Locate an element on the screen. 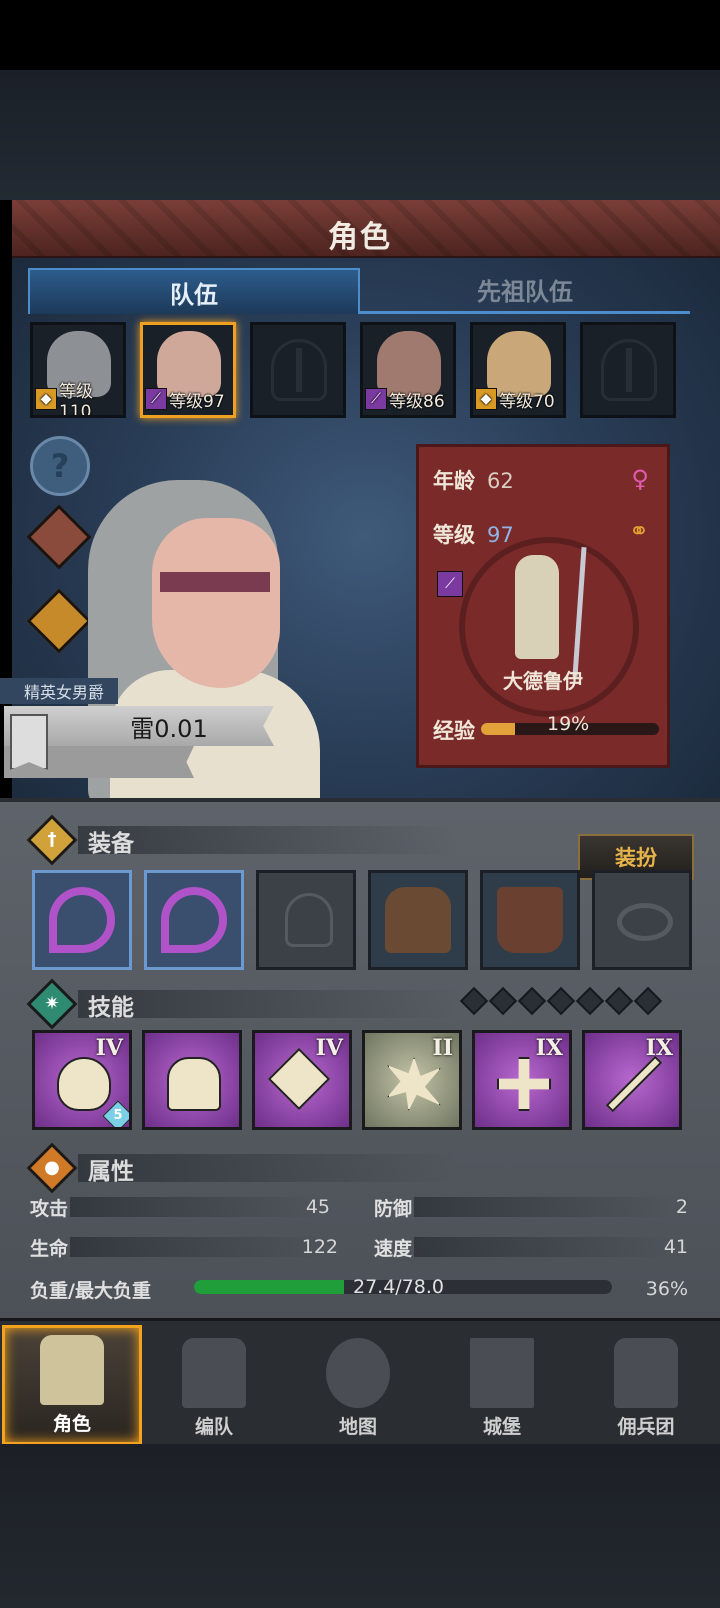  defense-label: 防御 is located at coordinates (393, 1208).